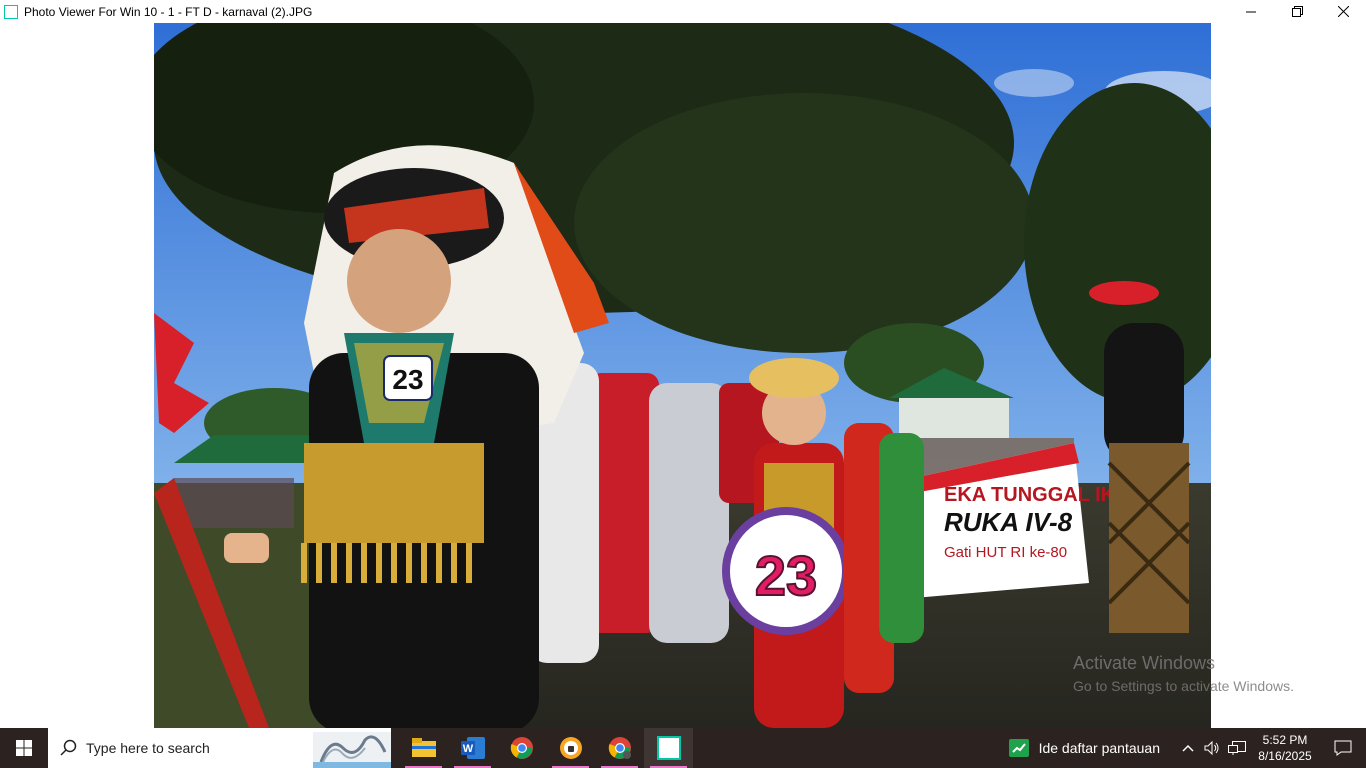  I want to click on minimize-button, so click(1251, 11).